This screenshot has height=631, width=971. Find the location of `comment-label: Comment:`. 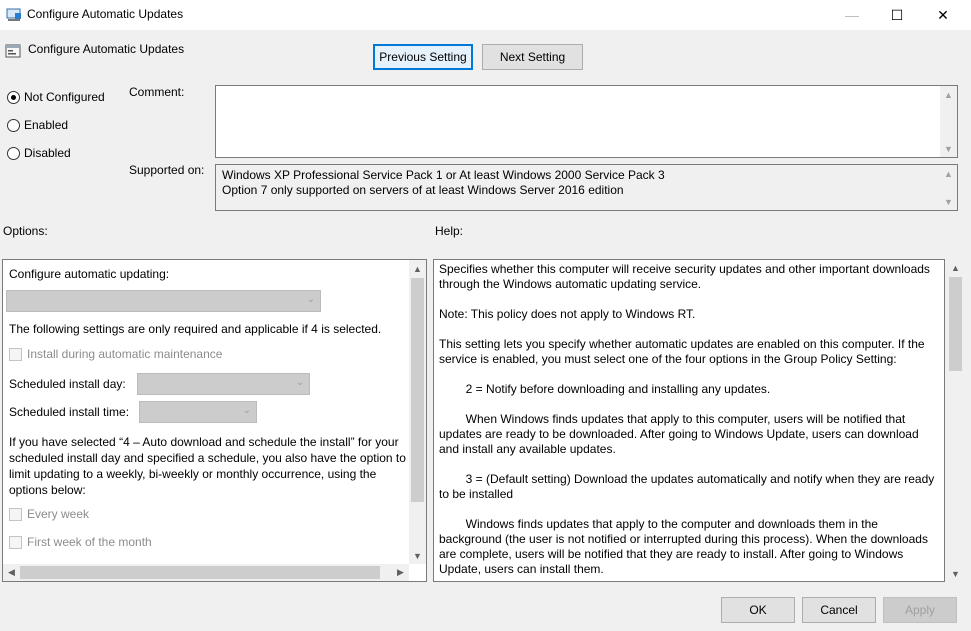

comment-label: Comment: is located at coordinates (157, 92).